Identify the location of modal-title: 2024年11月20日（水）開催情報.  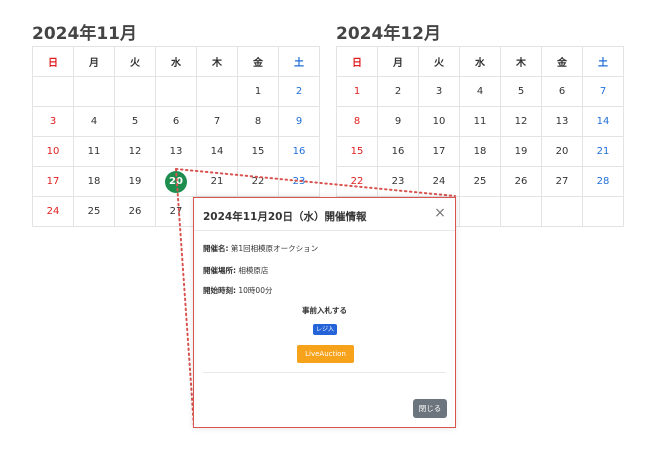
(285, 217).